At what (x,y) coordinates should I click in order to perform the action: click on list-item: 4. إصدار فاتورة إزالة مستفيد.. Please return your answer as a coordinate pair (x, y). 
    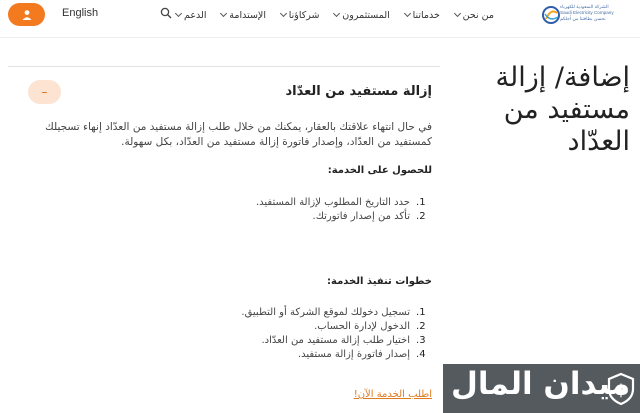
    Looking at the image, I should click on (302, 355).